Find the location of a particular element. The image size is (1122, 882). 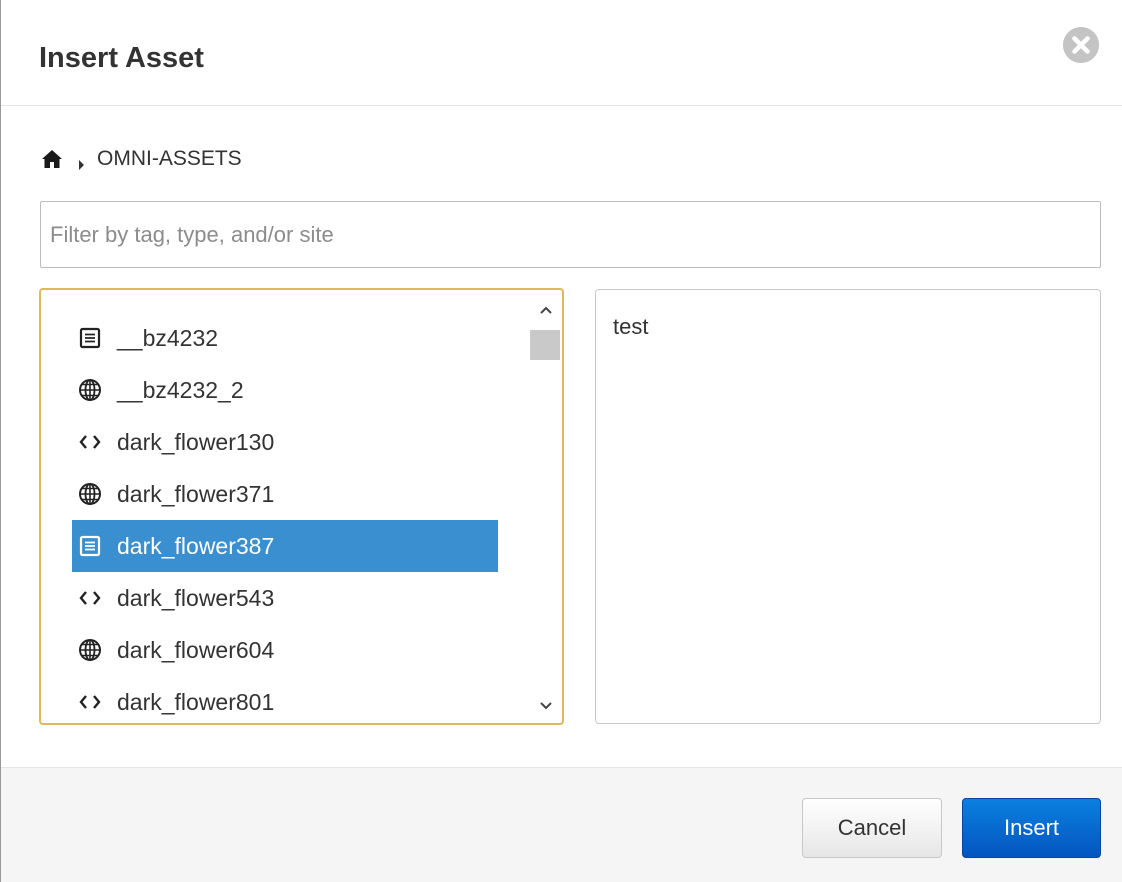

breadcrumb: OMNI-ASSETS is located at coordinates (141, 159).